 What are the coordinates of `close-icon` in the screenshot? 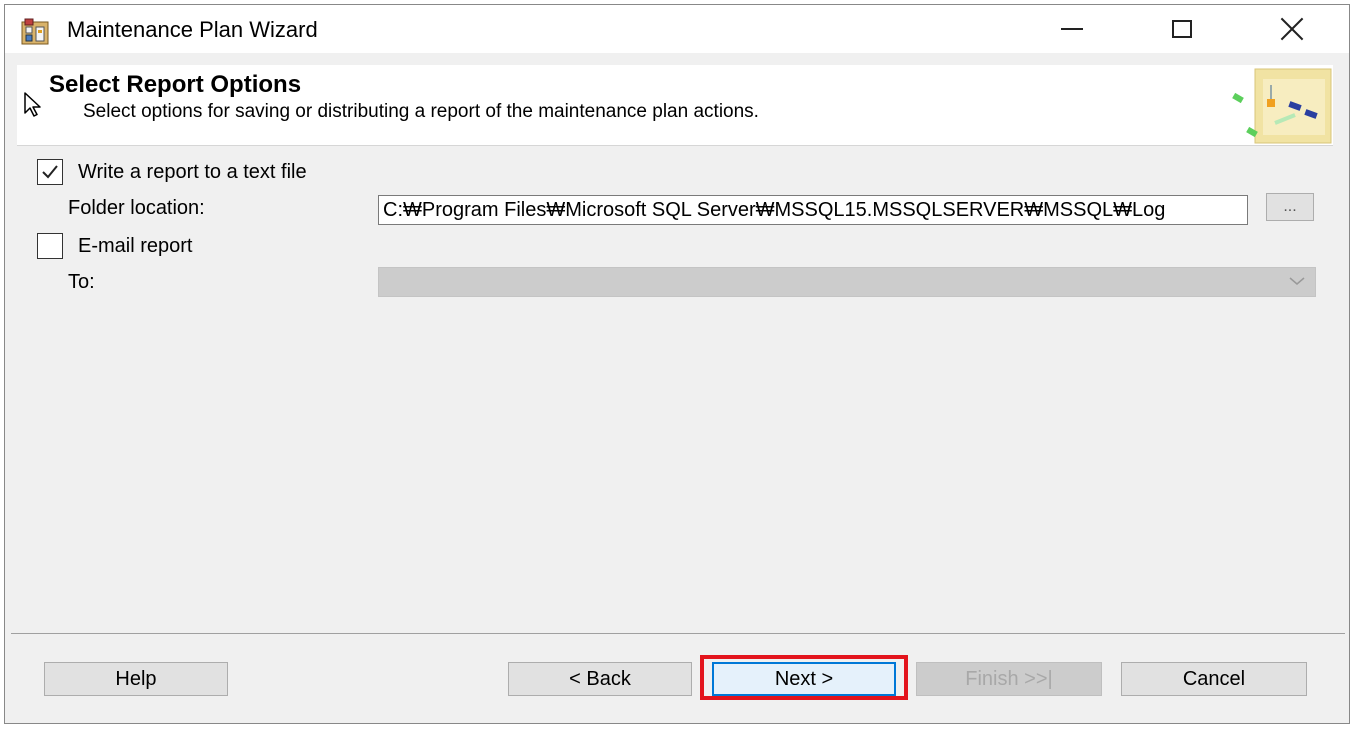 It's located at (1292, 29).